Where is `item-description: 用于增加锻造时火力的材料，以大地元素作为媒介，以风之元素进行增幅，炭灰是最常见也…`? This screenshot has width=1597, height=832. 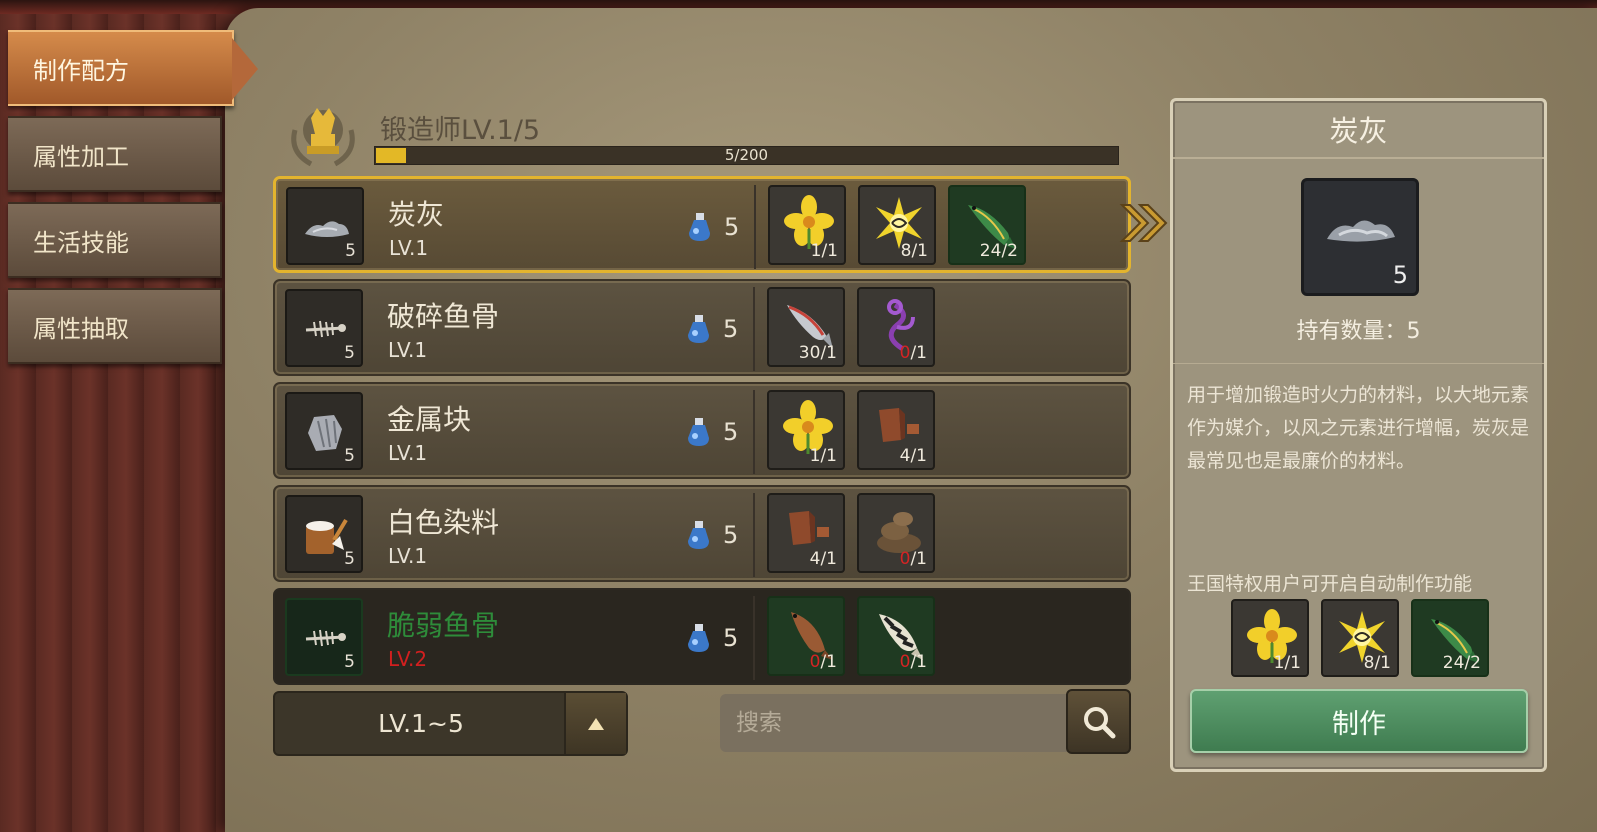 item-description: 用于增加锻造时火力的材料，以大地元素作为媒介，以风之元素进行增幅，炭灰是最常见也… is located at coordinates (1358, 428).